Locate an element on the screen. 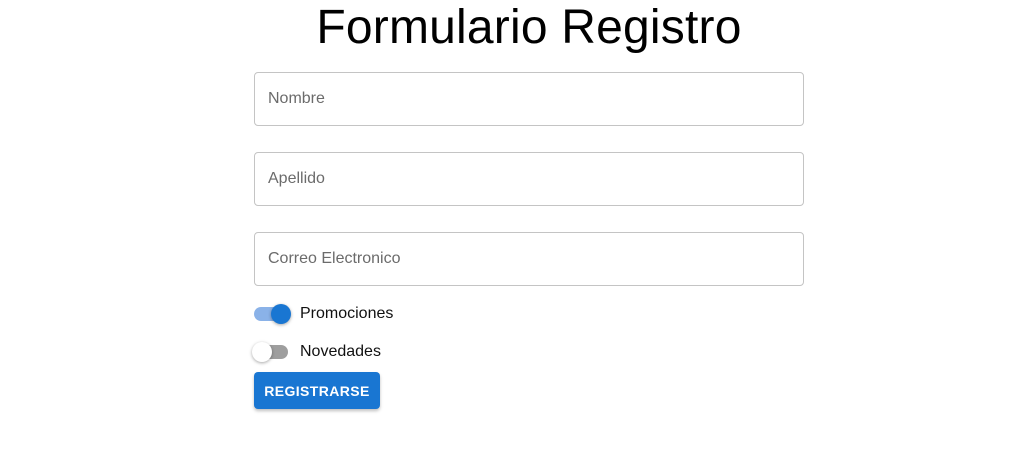 Image resolution: width=1017 pixels, height=473 pixels. apellido-field-container is located at coordinates (529, 179).